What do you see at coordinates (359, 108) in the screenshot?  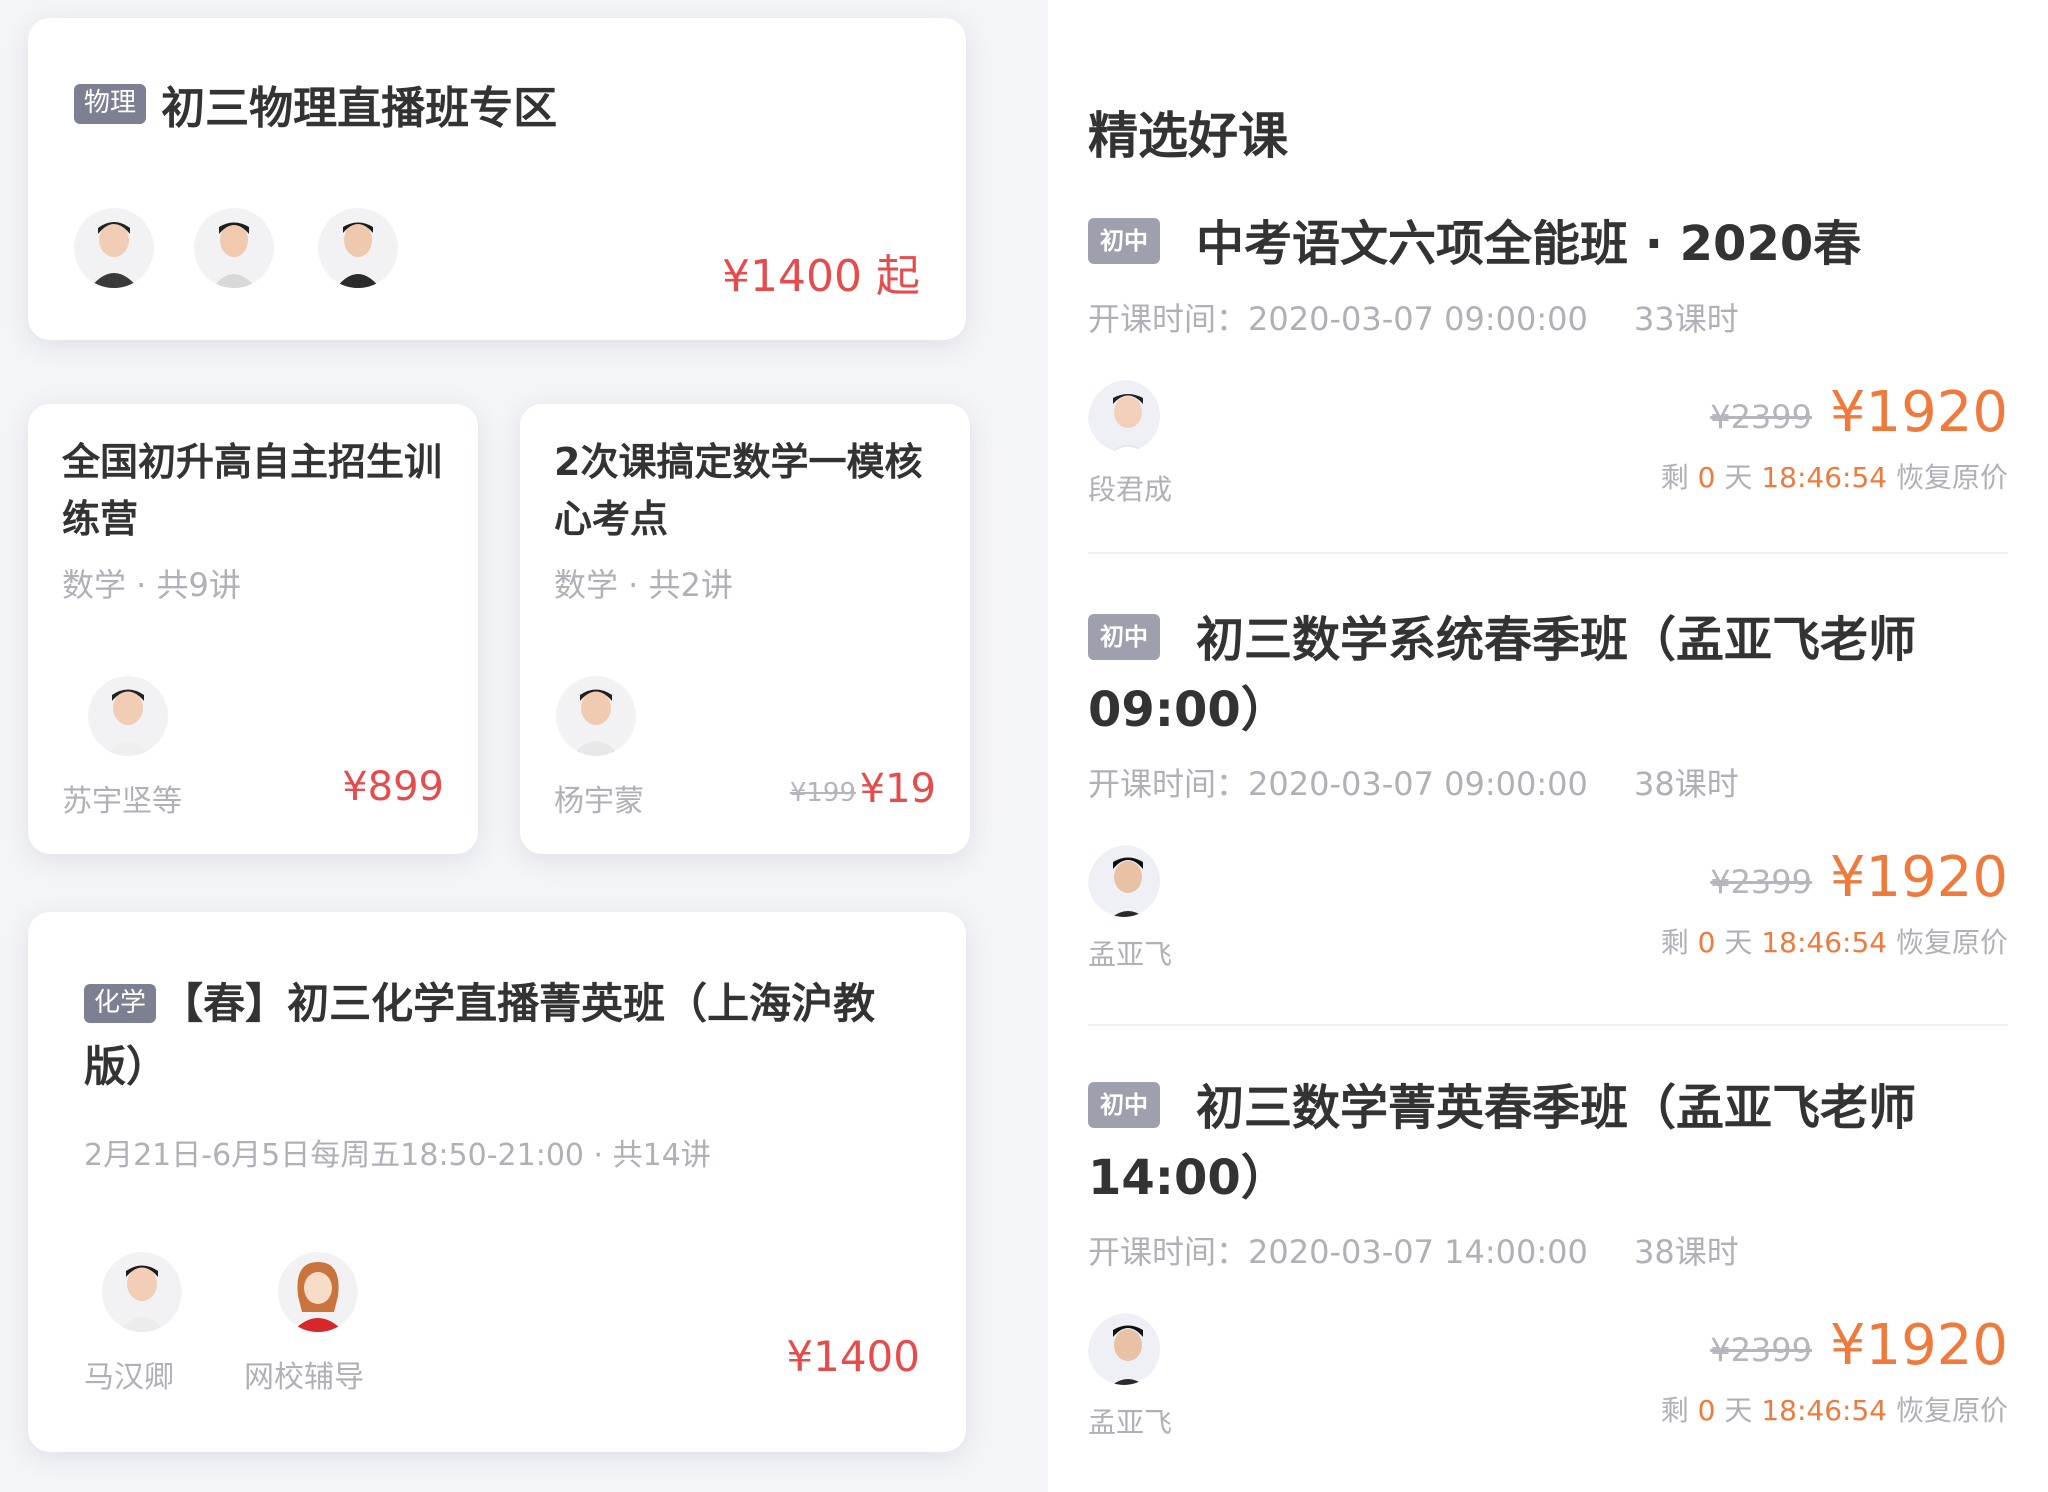 I see `card-title: 初三物理直播班专区` at bounding box center [359, 108].